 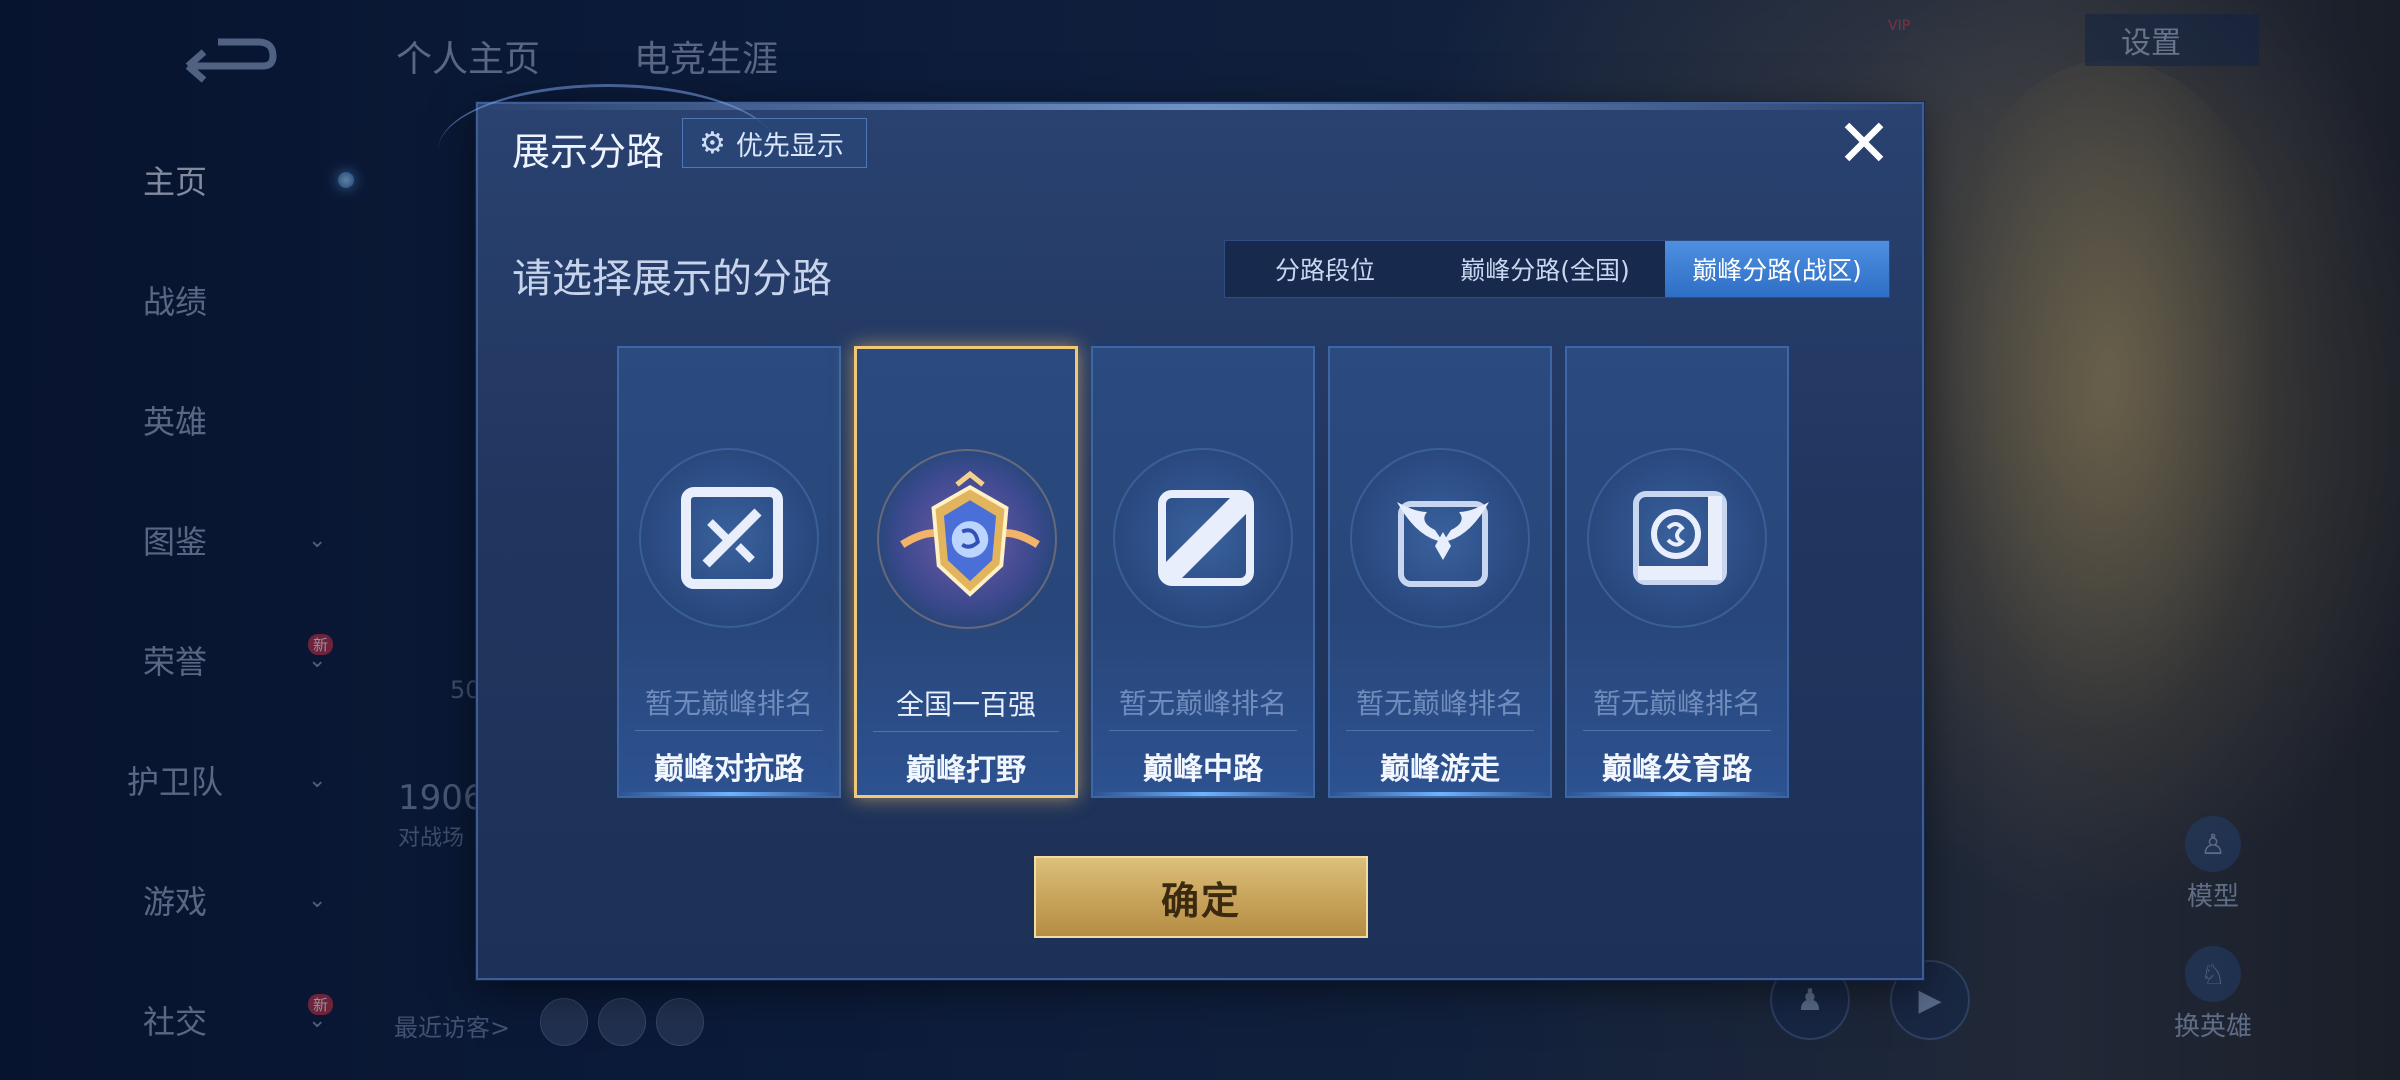 I want to click on dialog-subtitle: 请选择展示的分路, so click(x=672, y=279).